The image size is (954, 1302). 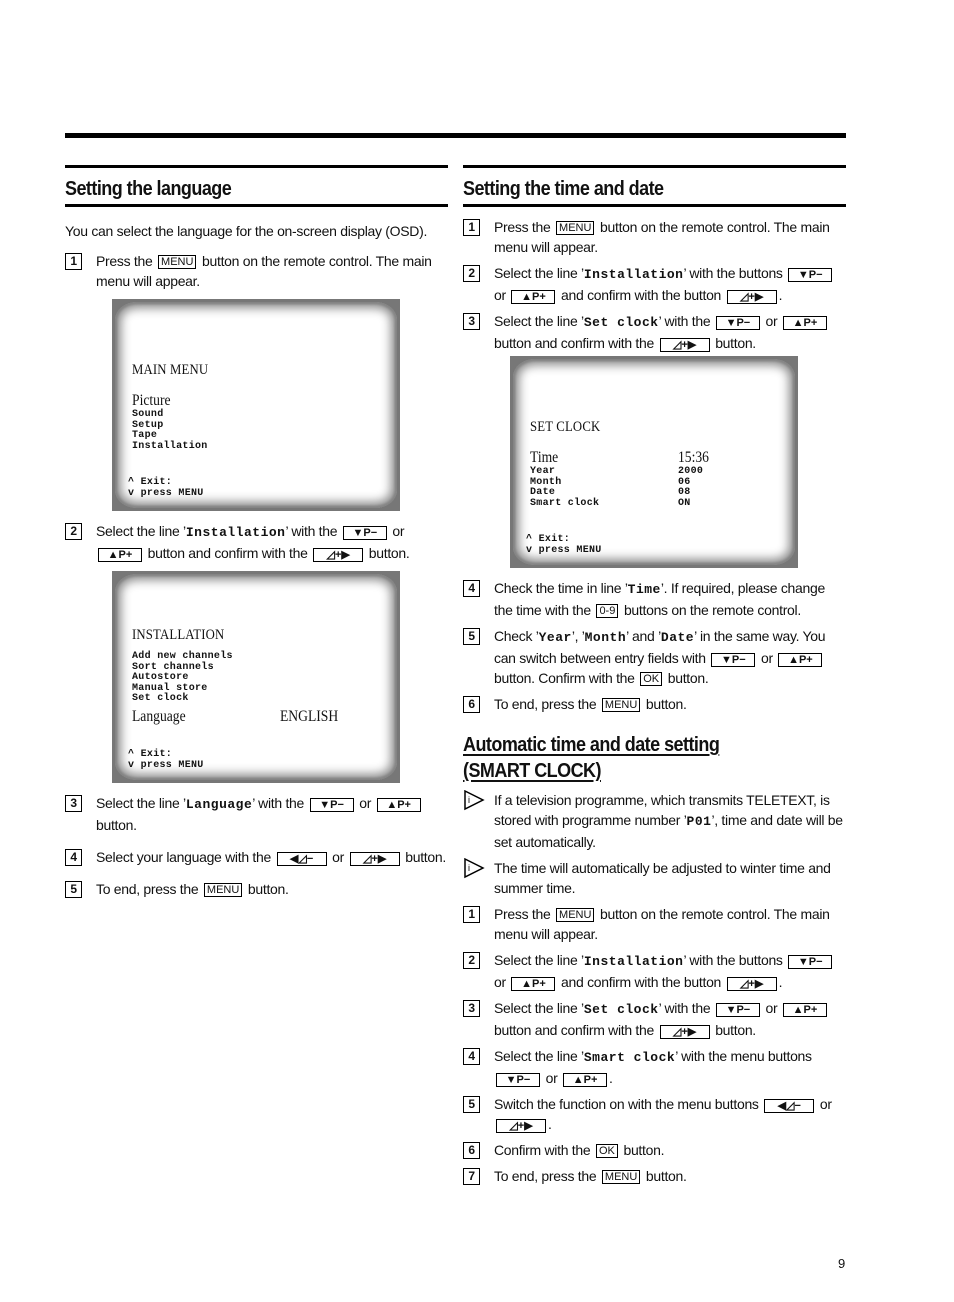 What do you see at coordinates (455, 135) in the screenshot?
I see `top-rule` at bounding box center [455, 135].